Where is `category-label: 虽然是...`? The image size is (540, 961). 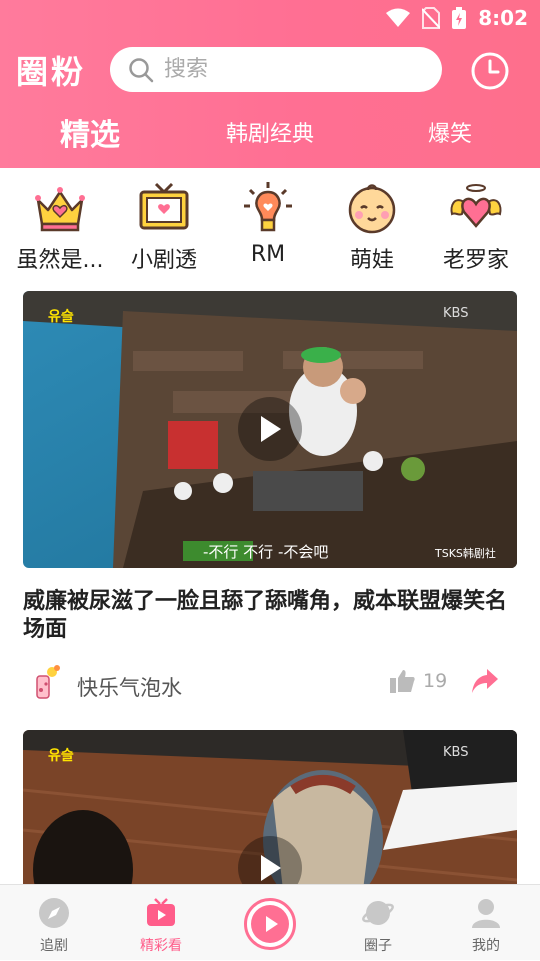 category-label: 虽然是... is located at coordinates (60, 260).